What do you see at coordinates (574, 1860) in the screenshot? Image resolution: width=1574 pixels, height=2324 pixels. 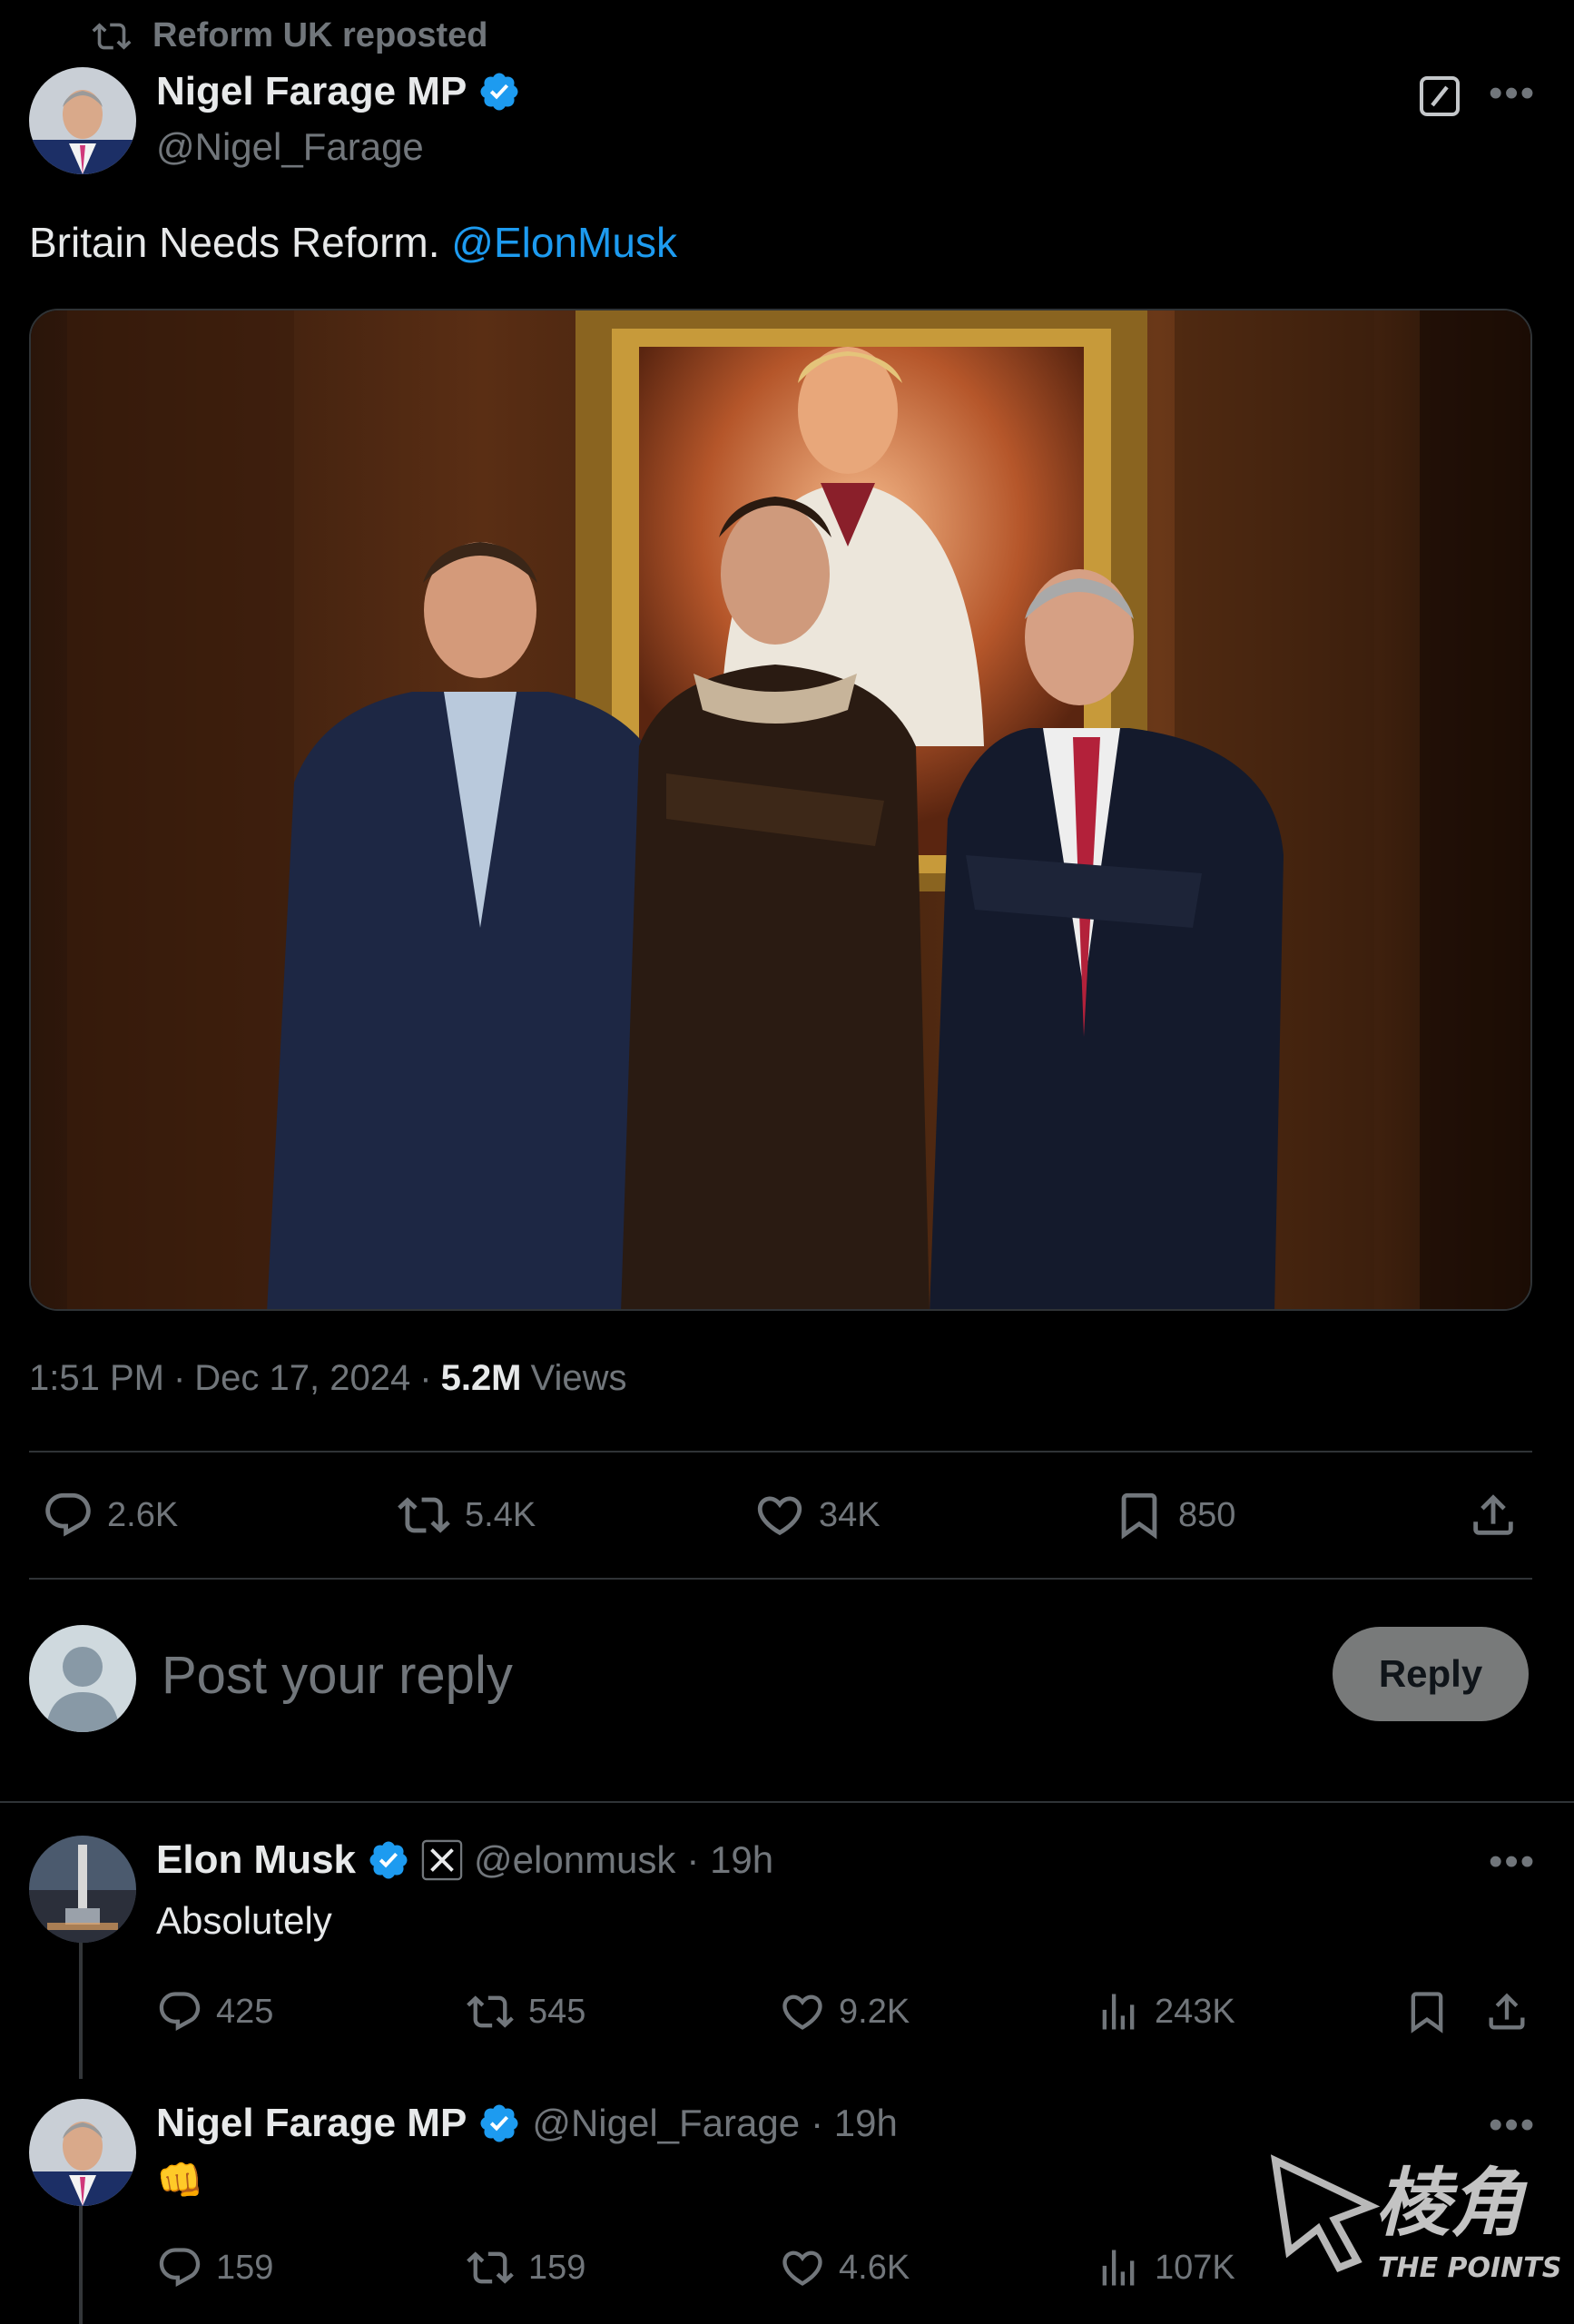 I see `reply-author-handle: @elonmusk` at bounding box center [574, 1860].